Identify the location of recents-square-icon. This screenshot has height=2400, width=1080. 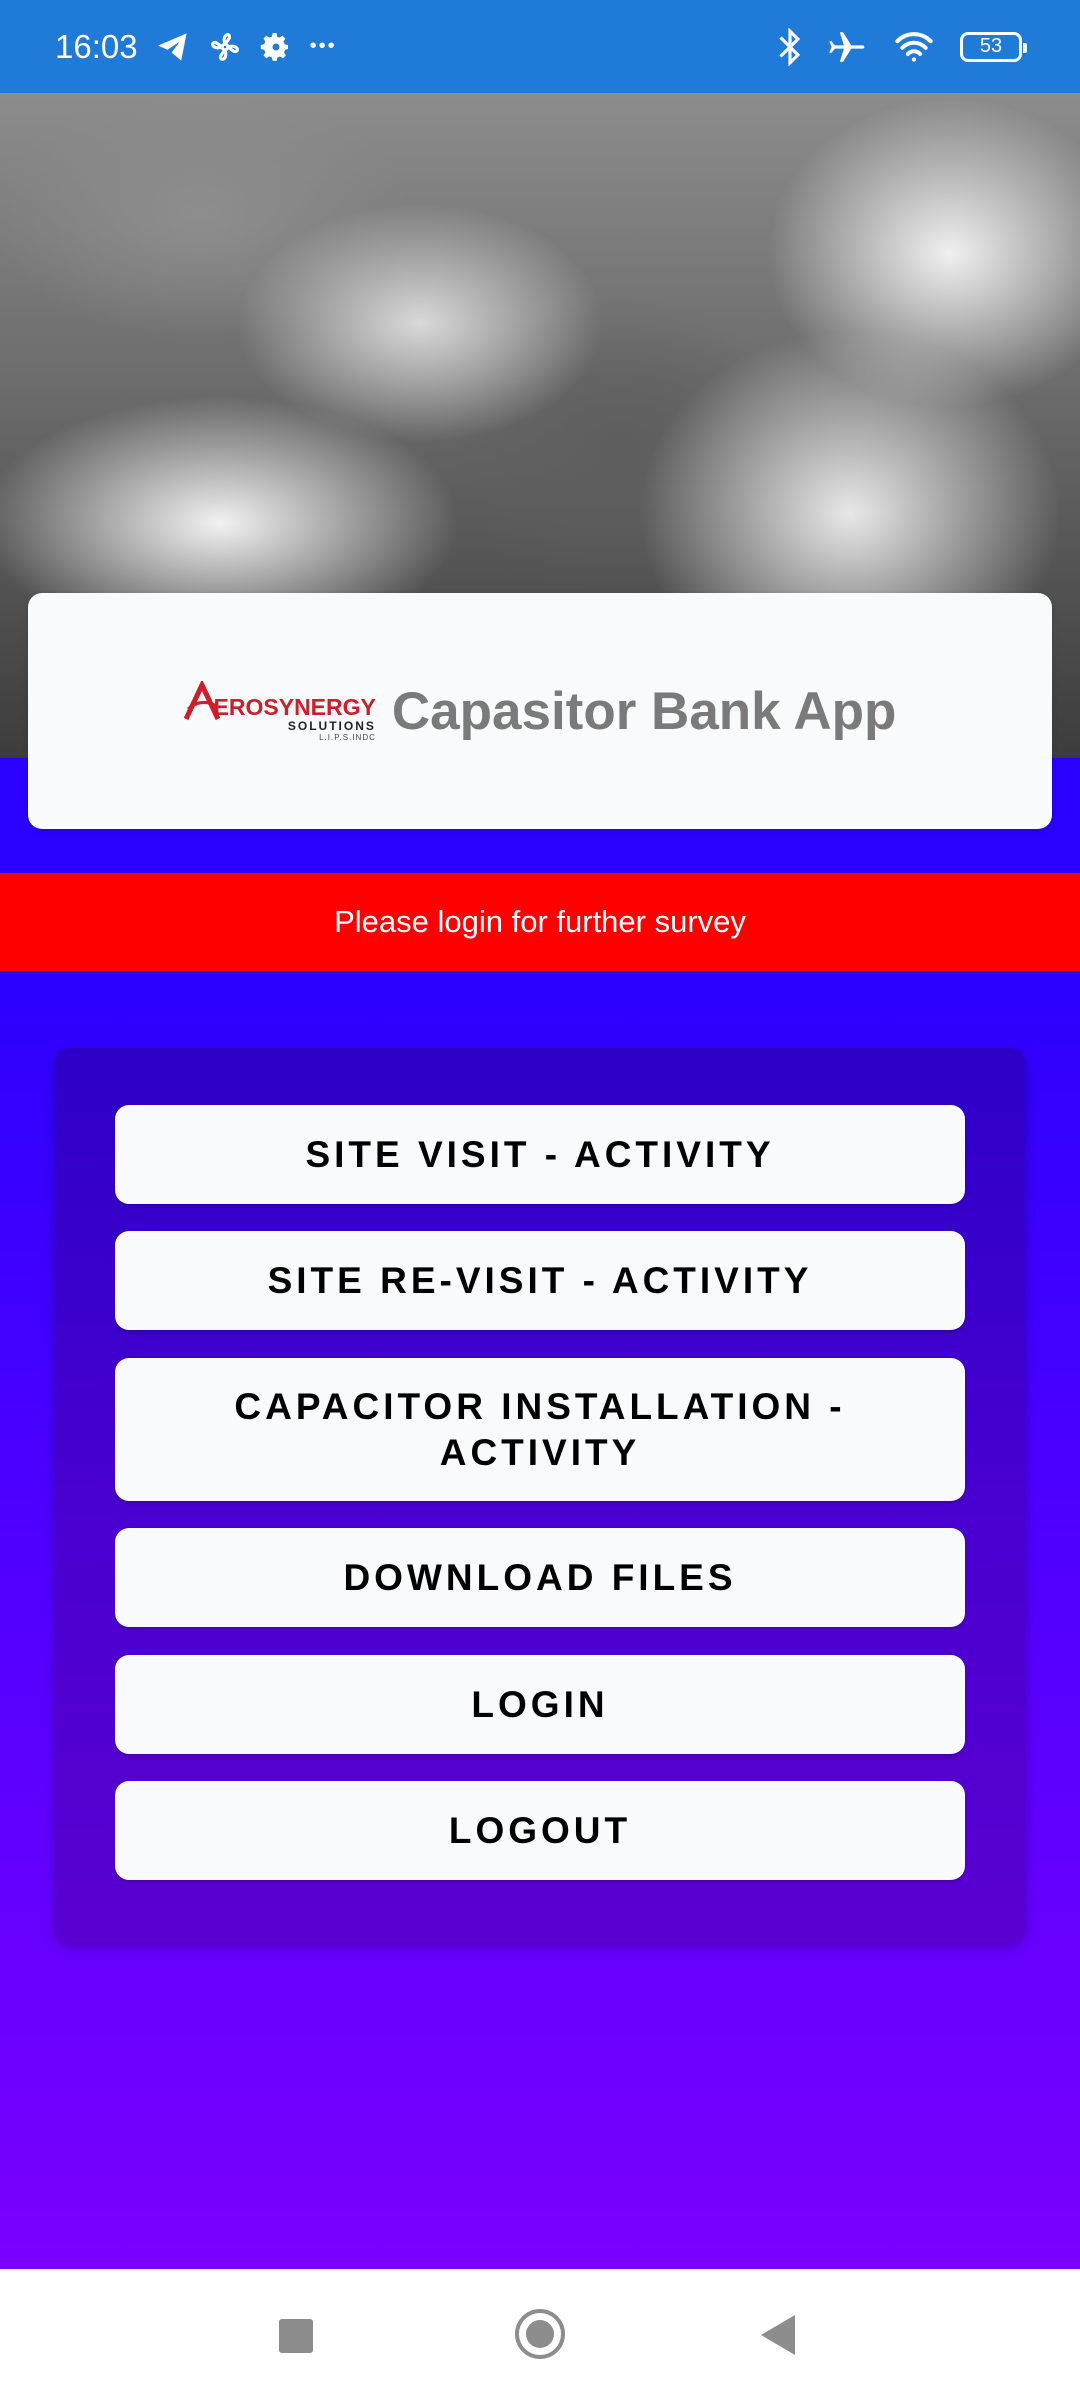
(296, 2336).